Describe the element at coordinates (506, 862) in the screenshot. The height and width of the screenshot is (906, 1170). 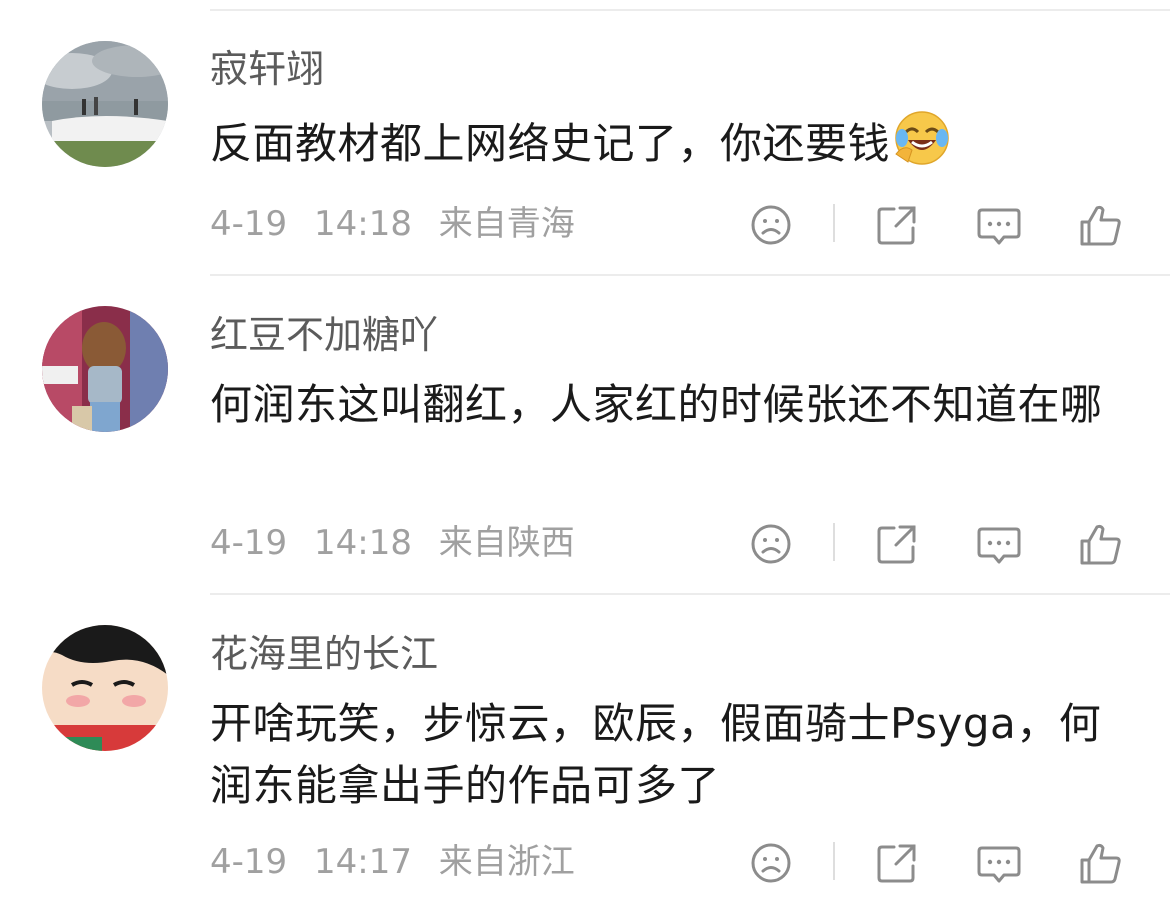
I see `comment-location: 来自浙江` at that location.